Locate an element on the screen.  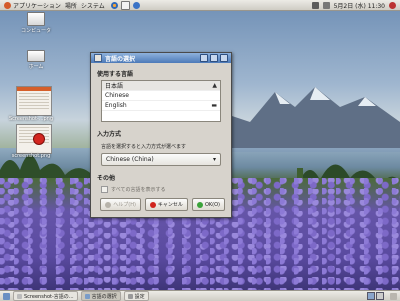
places-menu-label: 場所 is located at coordinates (70, 6).